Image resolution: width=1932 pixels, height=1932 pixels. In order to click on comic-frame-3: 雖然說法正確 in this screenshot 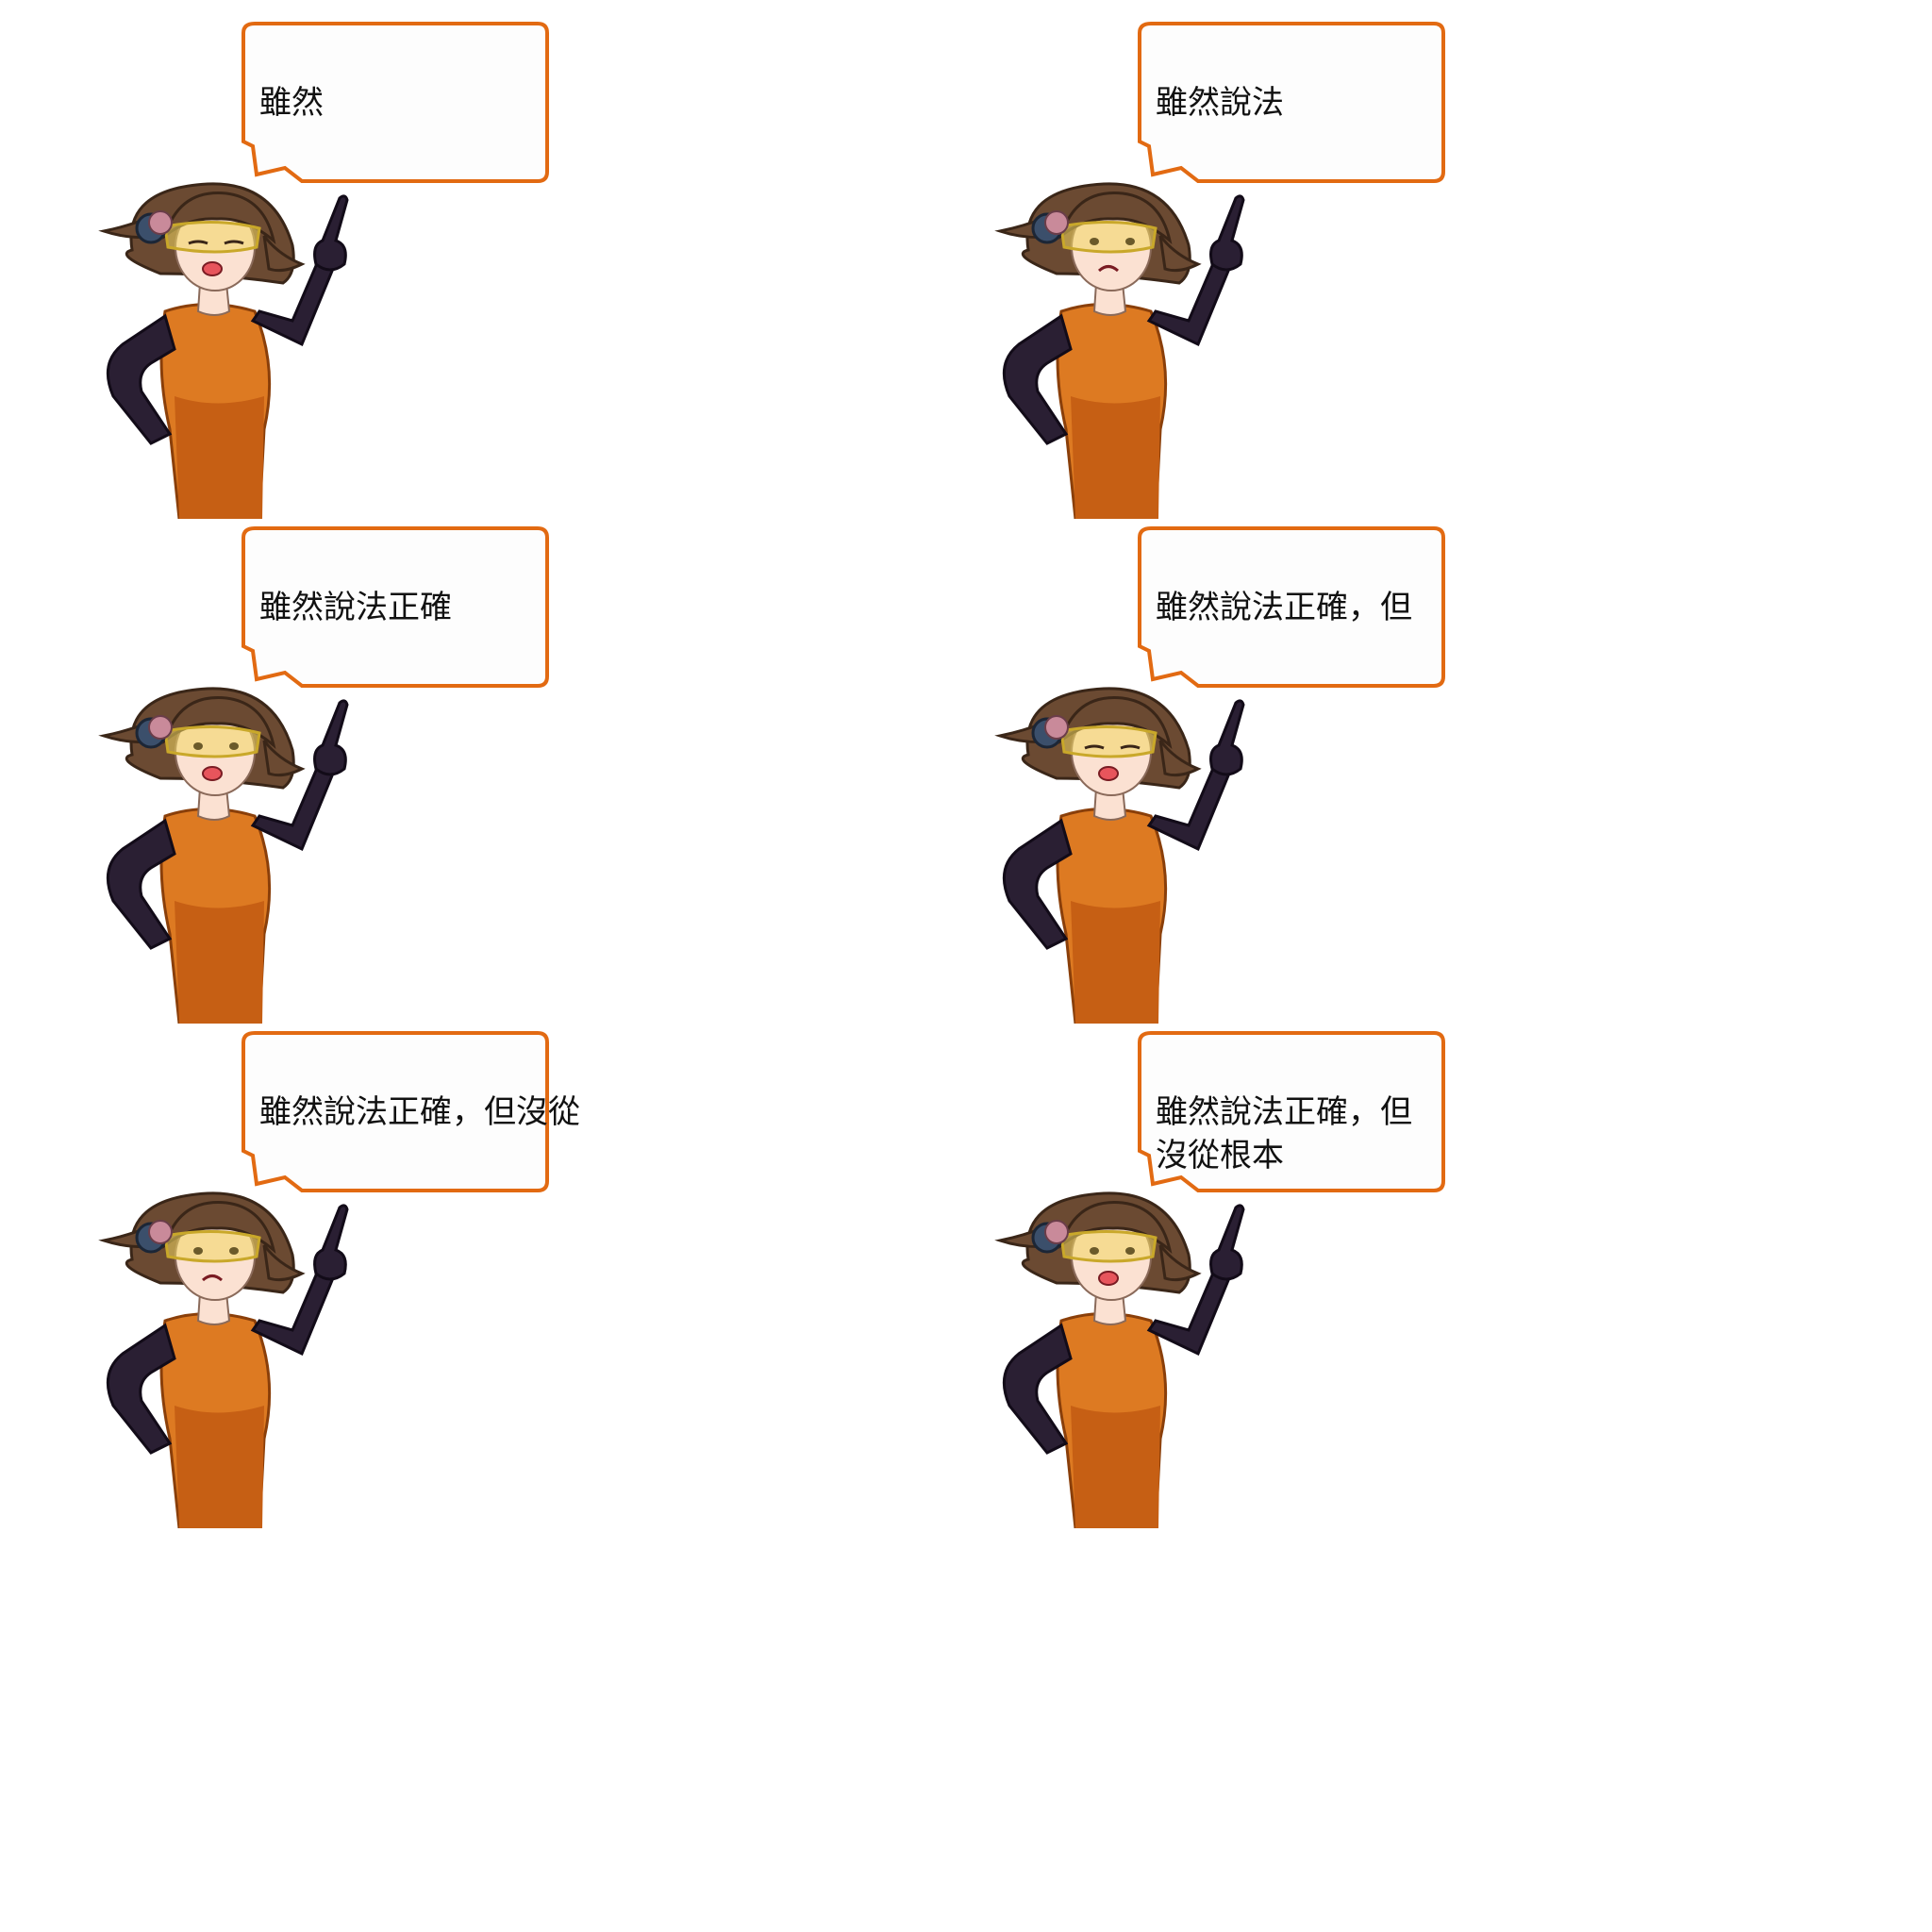, I will do `click(367, 779)`.